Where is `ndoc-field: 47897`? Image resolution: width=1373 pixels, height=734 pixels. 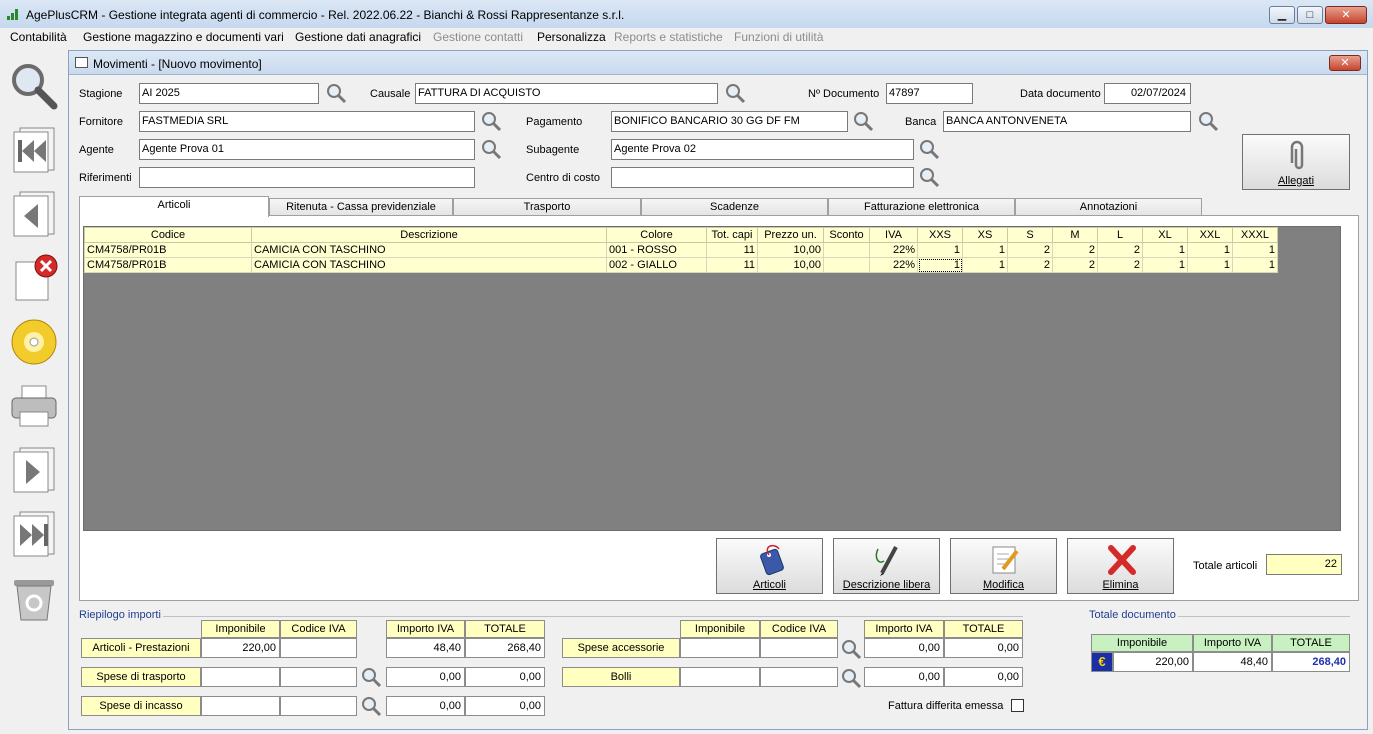
ndoc-field: 47897 is located at coordinates (929, 93).